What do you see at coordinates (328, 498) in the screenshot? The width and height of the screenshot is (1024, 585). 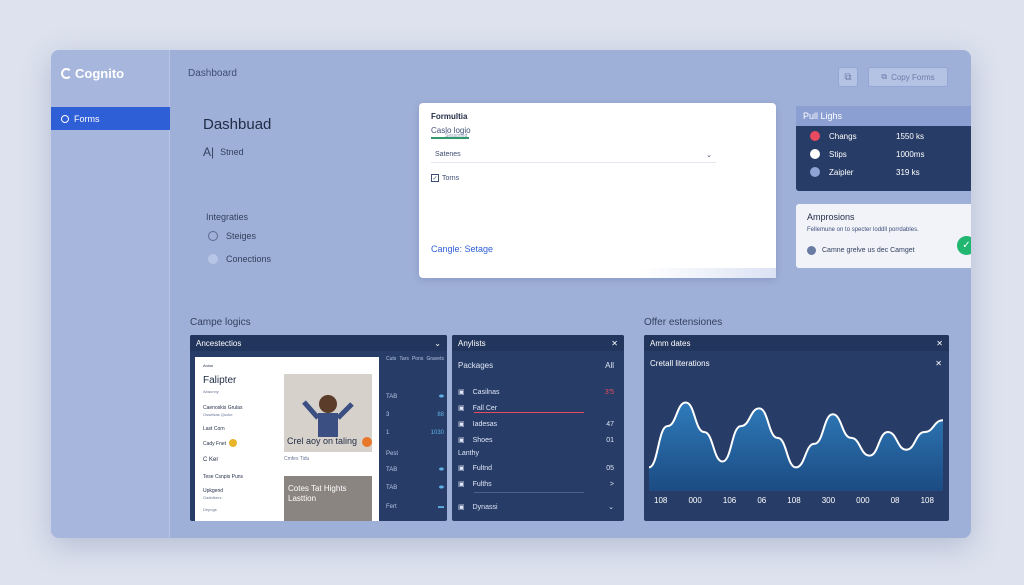 I see `photo-thumbnail-2: Cotes Tat Hights Lasttion` at bounding box center [328, 498].